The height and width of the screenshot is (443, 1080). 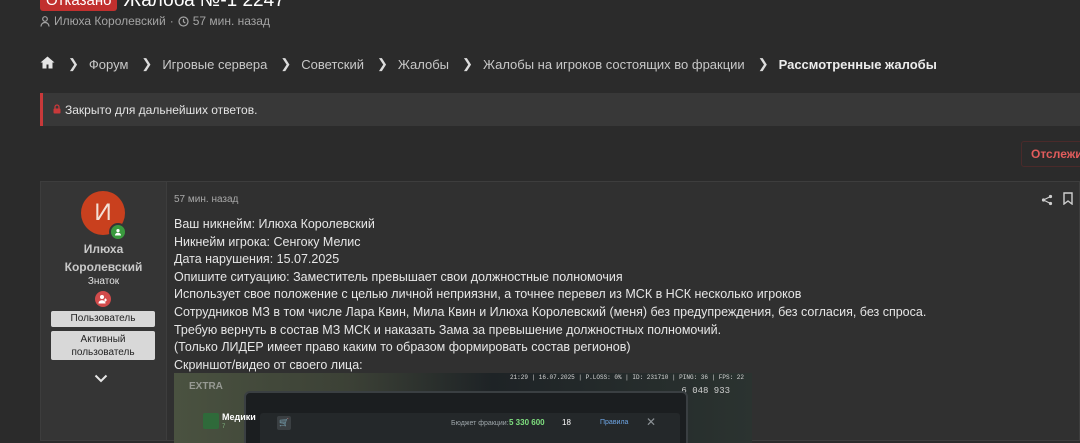 What do you see at coordinates (284, 423) in the screenshot?
I see `cart-icon: 🛒` at bounding box center [284, 423].